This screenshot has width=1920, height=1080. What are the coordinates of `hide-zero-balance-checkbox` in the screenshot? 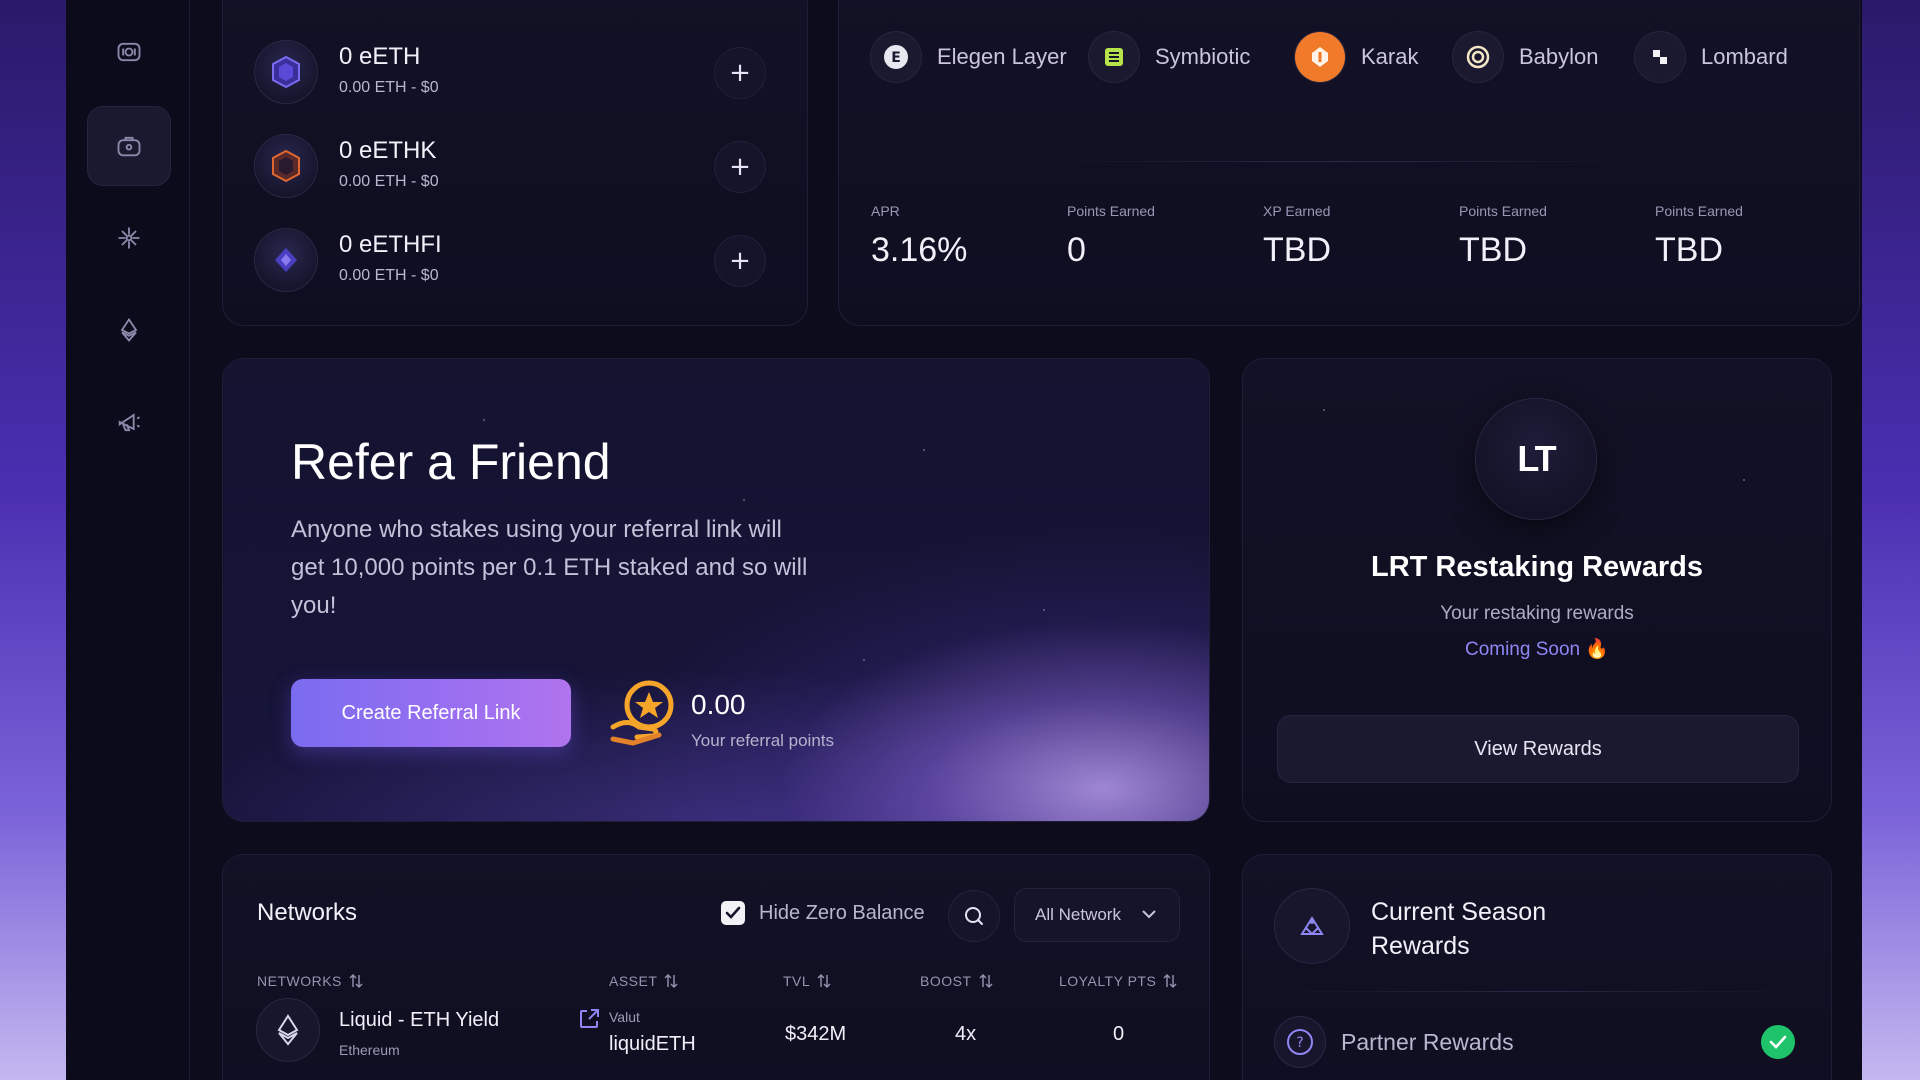 It's located at (733, 913).